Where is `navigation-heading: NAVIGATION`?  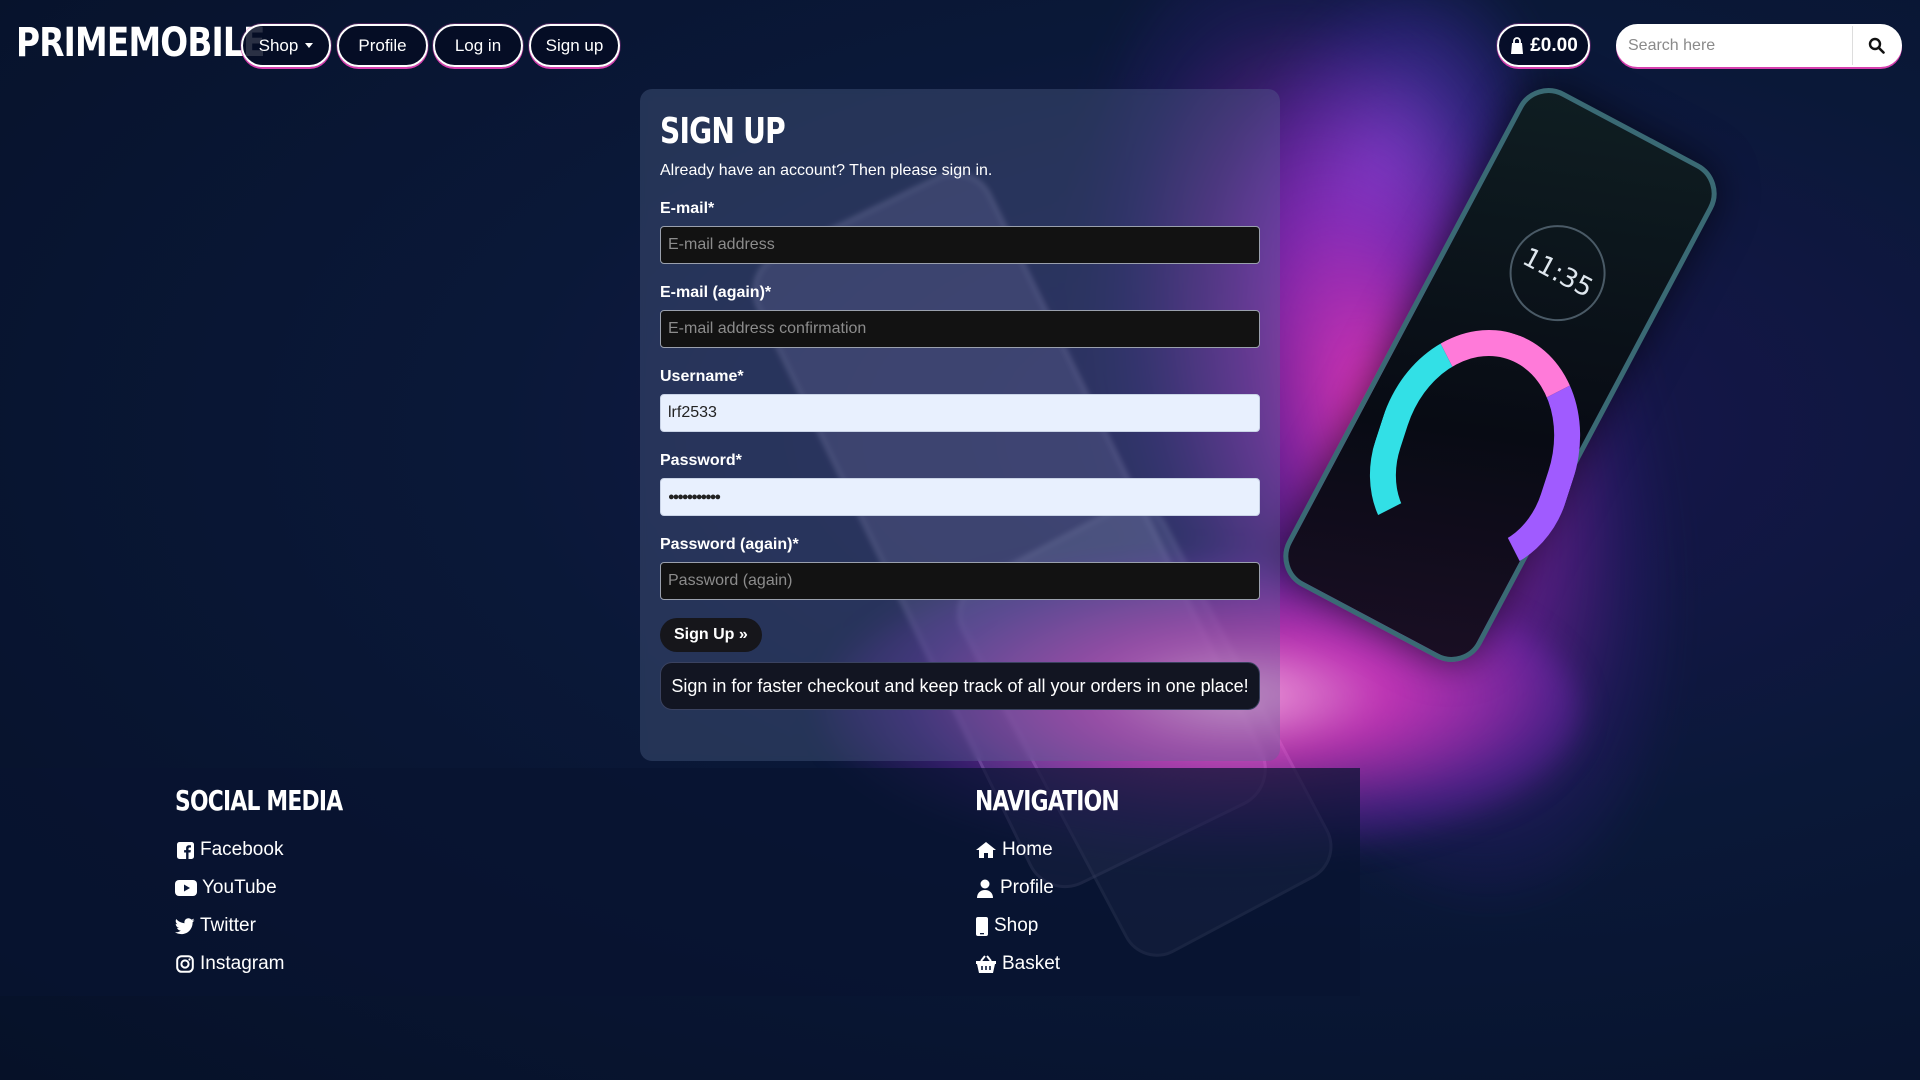 navigation-heading: NAVIGATION is located at coordinates (1047, 800).